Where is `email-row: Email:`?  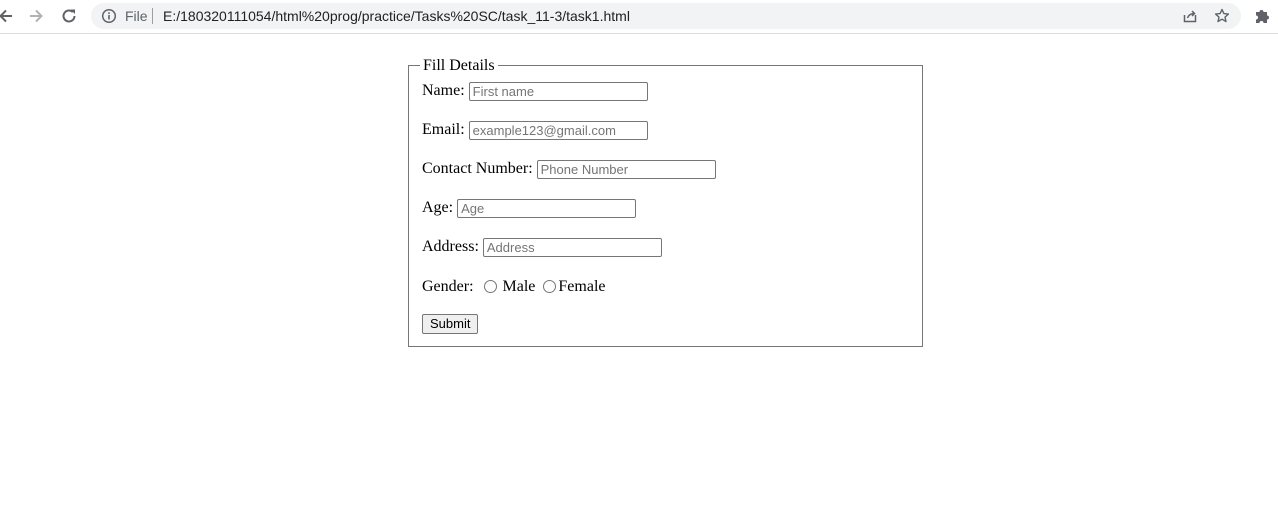 email-row: Email: is located at coordinates (535, 130).